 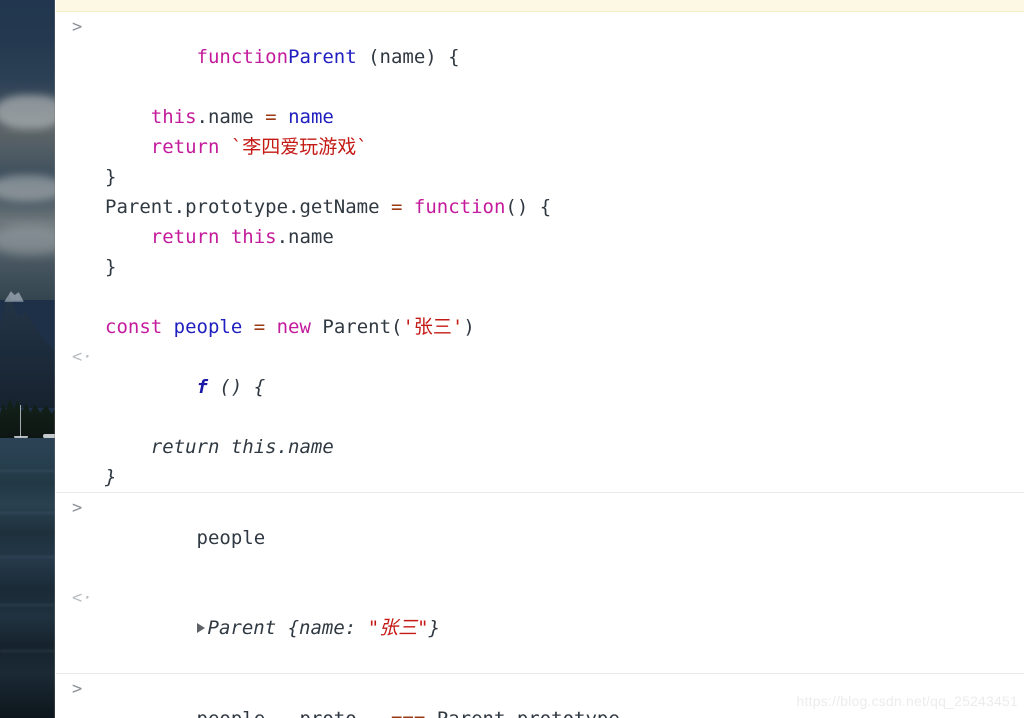 I want to click on token-function-result-close: }, so click(x=111, y=477).